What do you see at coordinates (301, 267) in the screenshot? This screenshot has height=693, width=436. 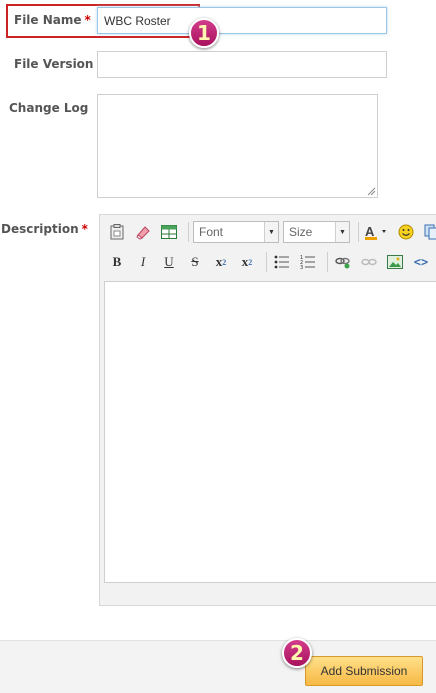 I see `svg-text: 3` at bounding box center [301, 267].